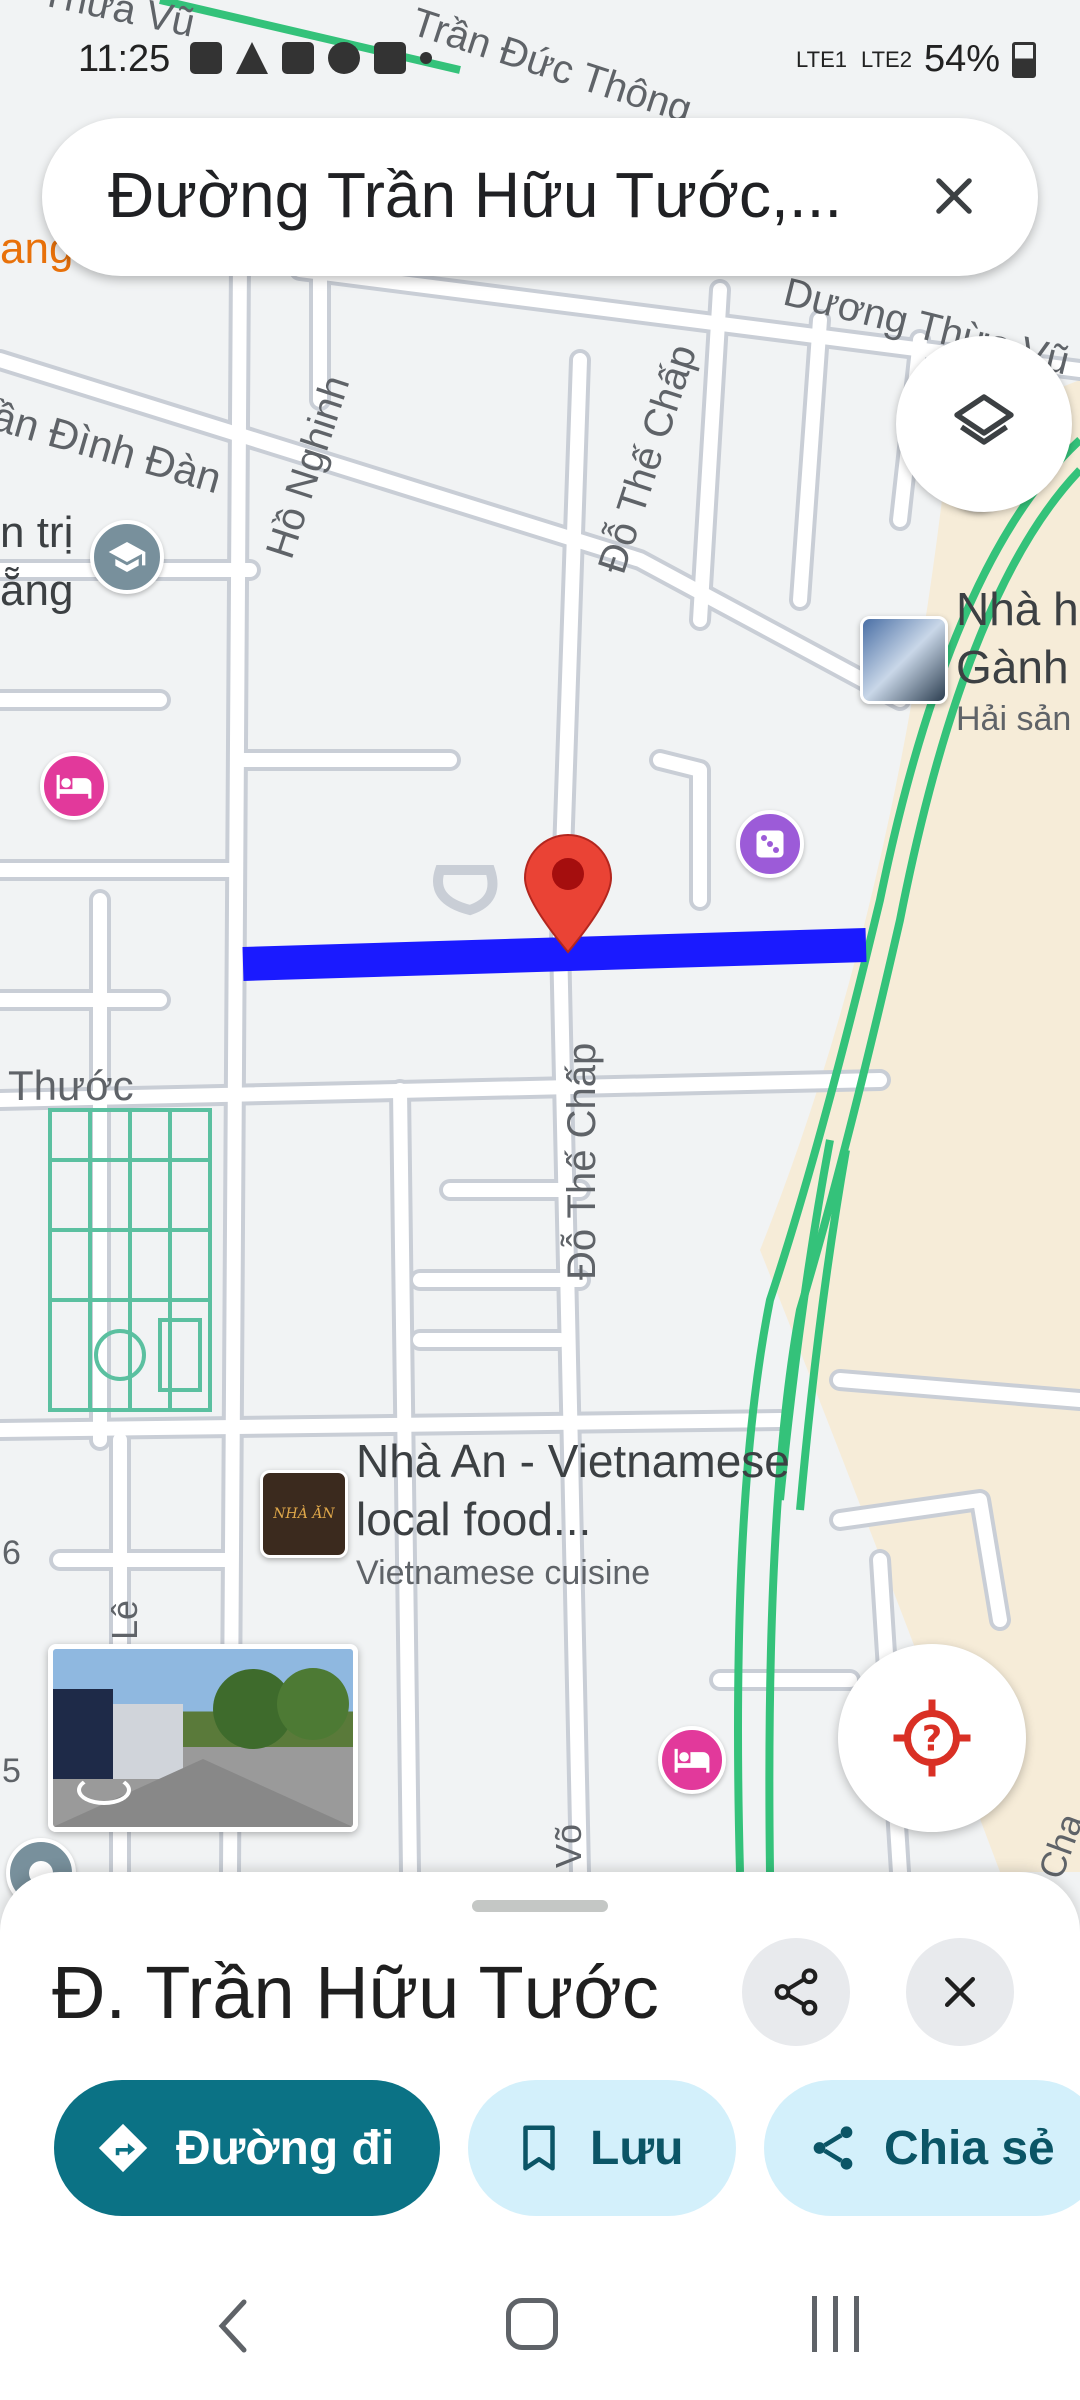  I want to click on share-pill-button: Chia sẻ, so click(922, 2148).